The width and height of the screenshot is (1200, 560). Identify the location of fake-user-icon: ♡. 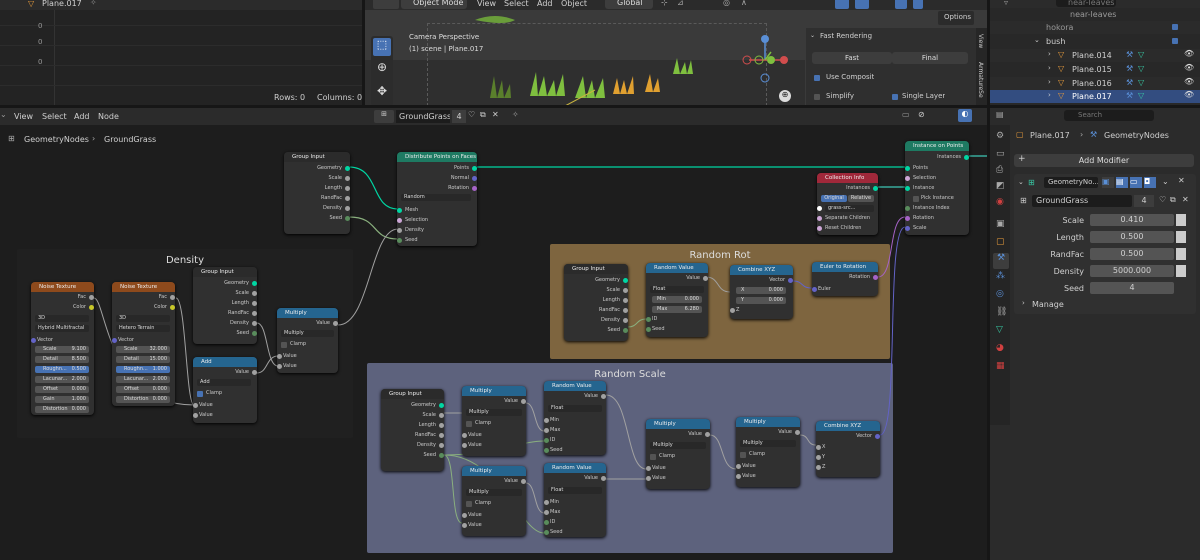
(1162, 199).